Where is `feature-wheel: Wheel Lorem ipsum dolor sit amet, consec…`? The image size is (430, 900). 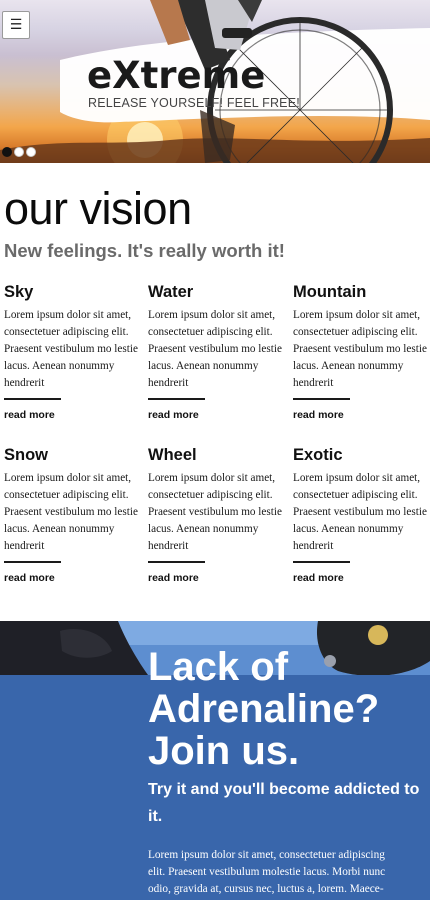 feature-wheel: Wheel Lorem ipsum dolor sit amet, consec… is located at coordinates (215, 516).